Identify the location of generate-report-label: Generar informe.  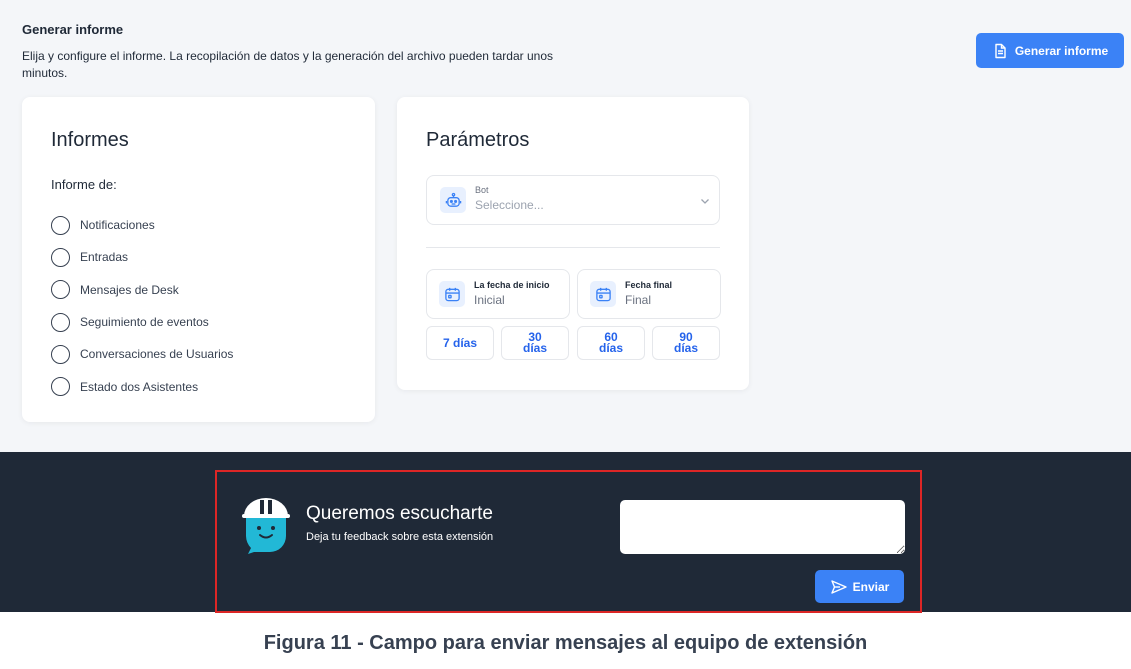
(1061, 50).